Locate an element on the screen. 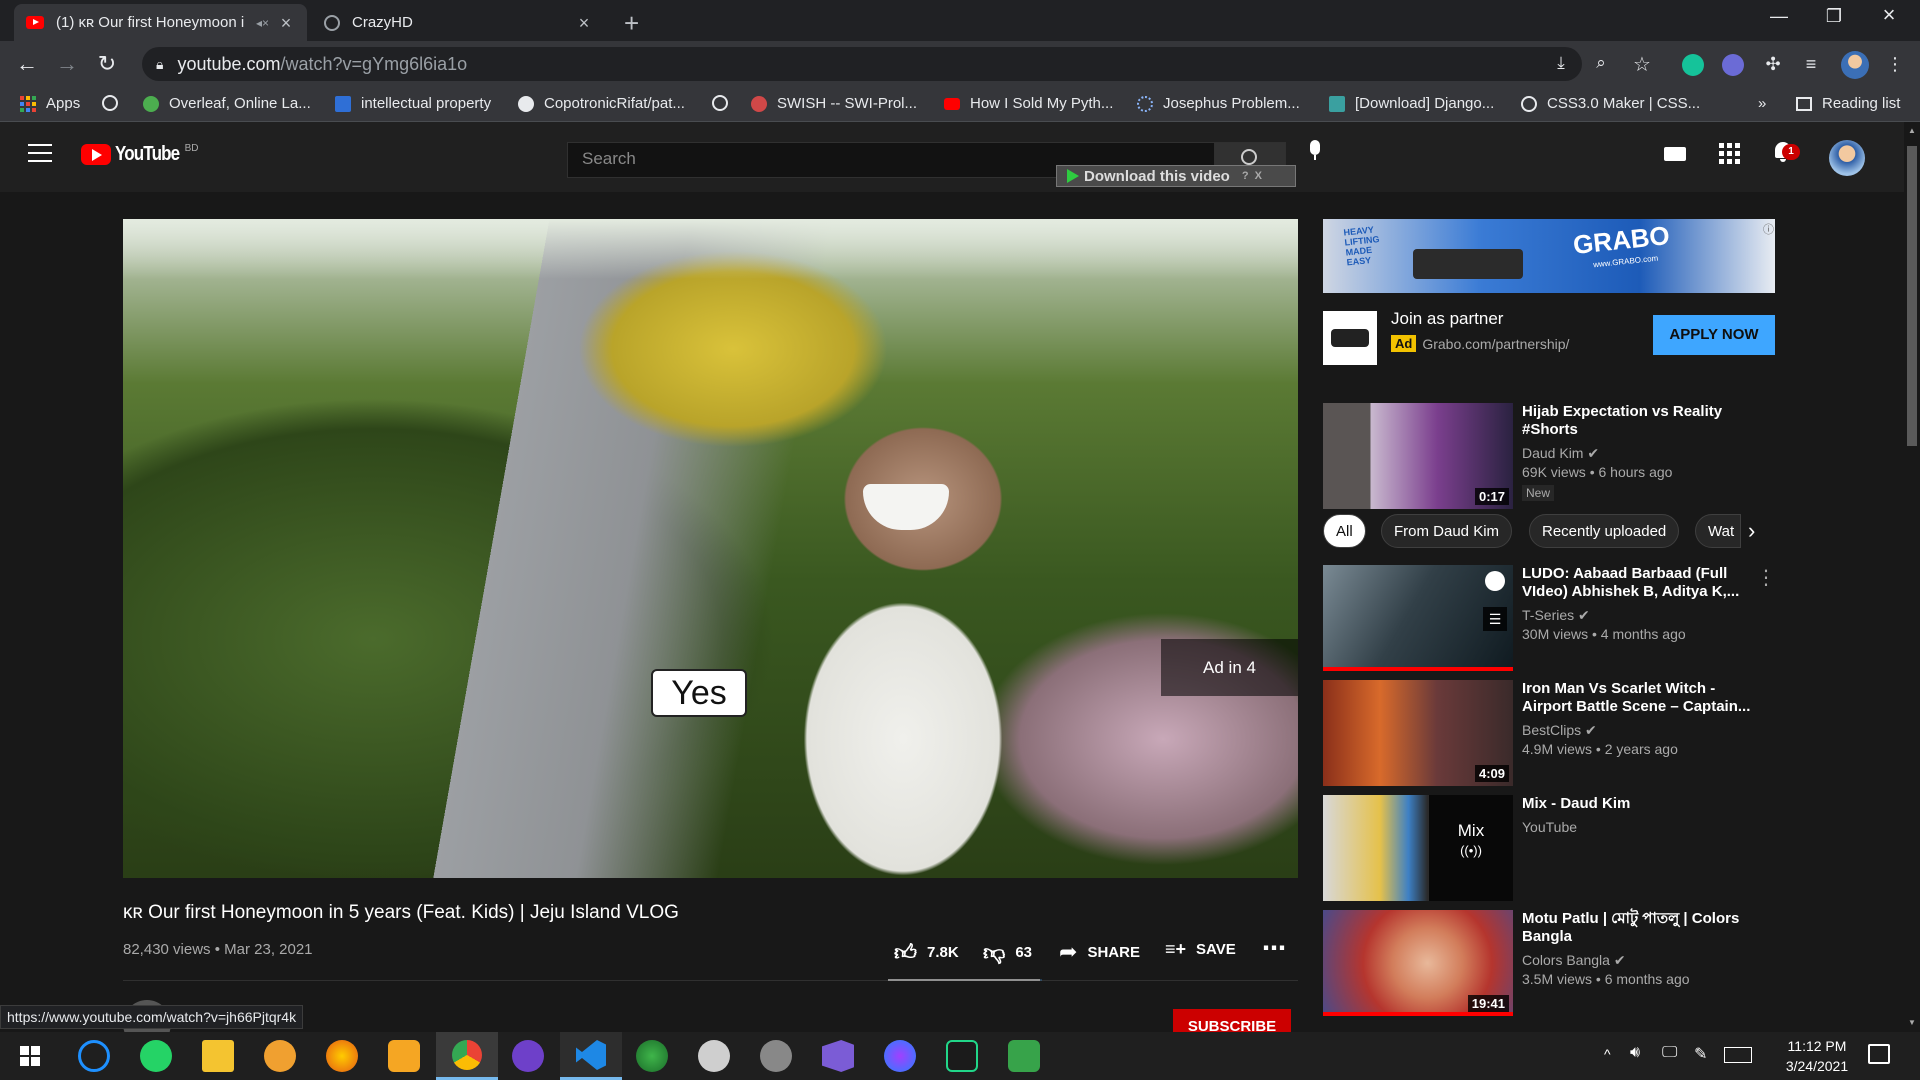  ad-url: Grabo.com/partnership/ is located at coordinates (1496, 343).